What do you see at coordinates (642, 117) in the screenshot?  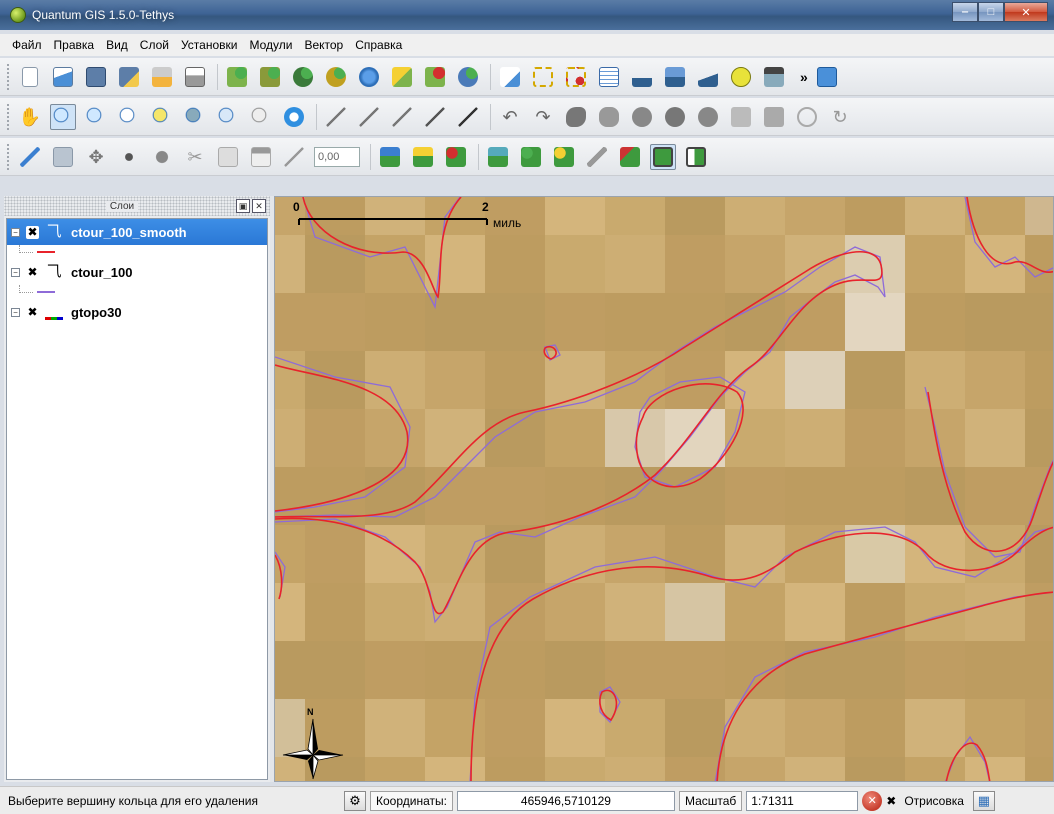 I see `merge-features-icon` at bounding box center [642, 117].